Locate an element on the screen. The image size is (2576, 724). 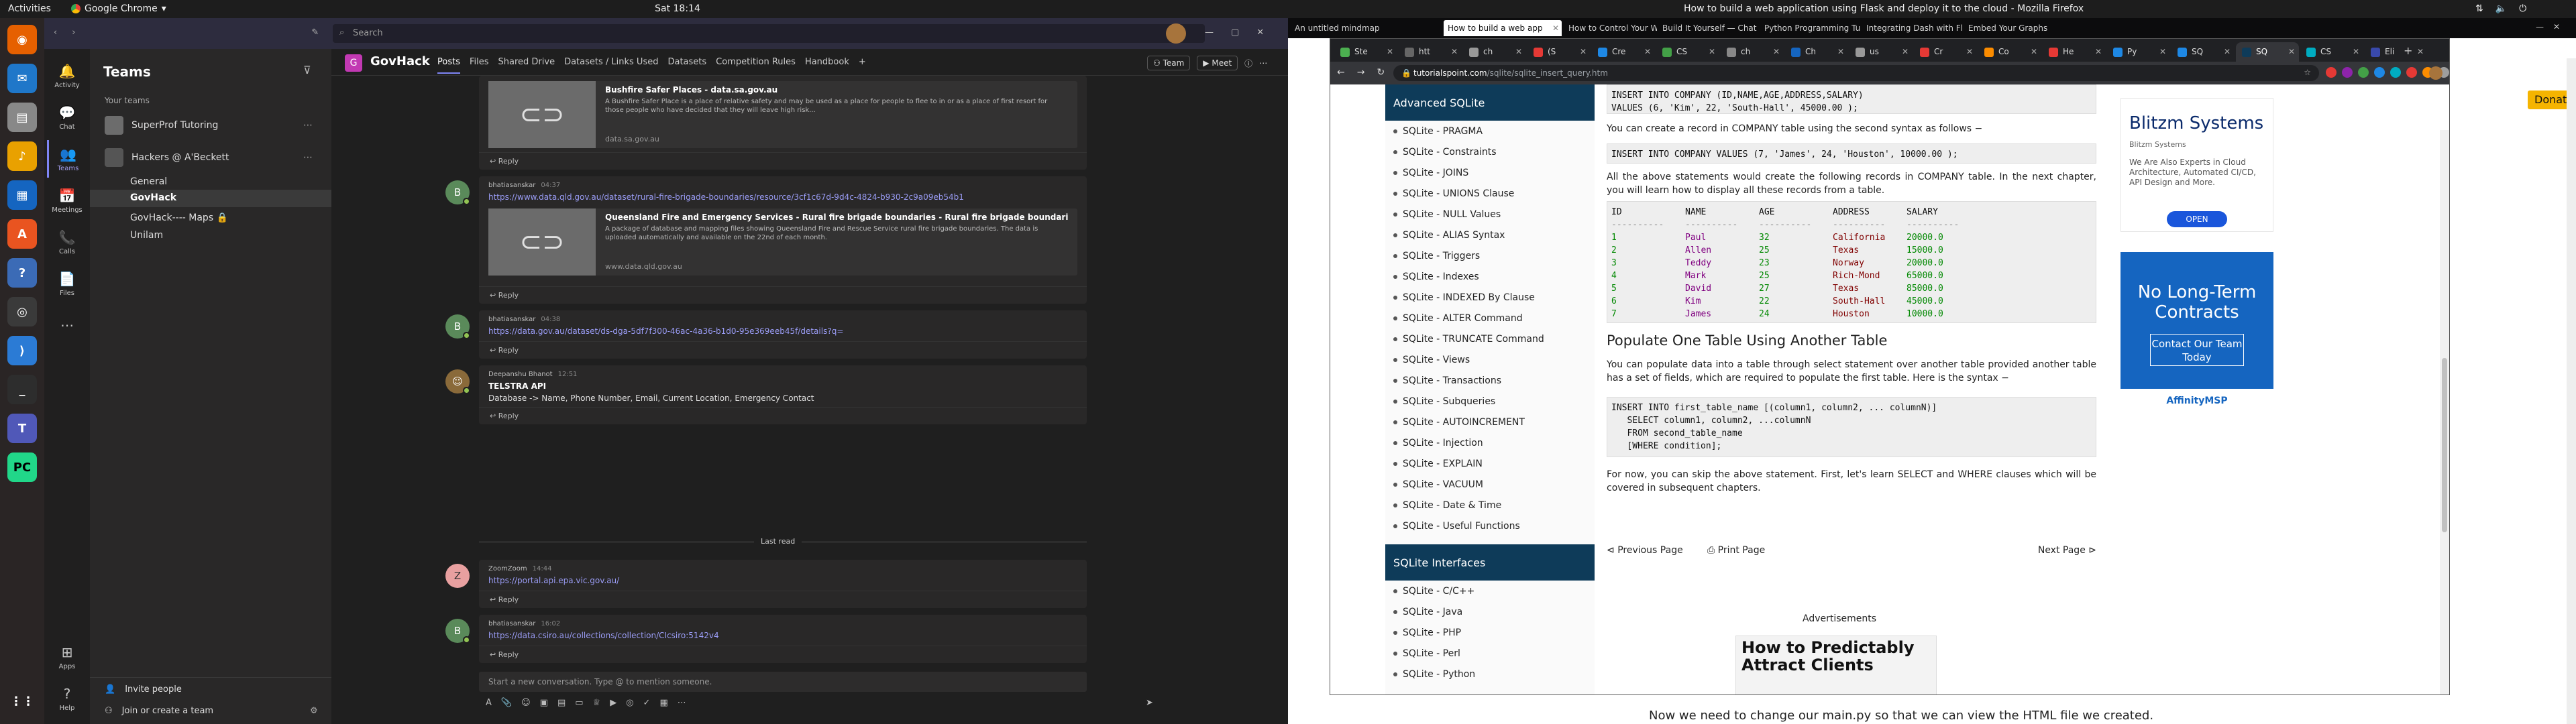
previous-page-link: ⊲ Previous Page is located at coordinates (1645, 550).